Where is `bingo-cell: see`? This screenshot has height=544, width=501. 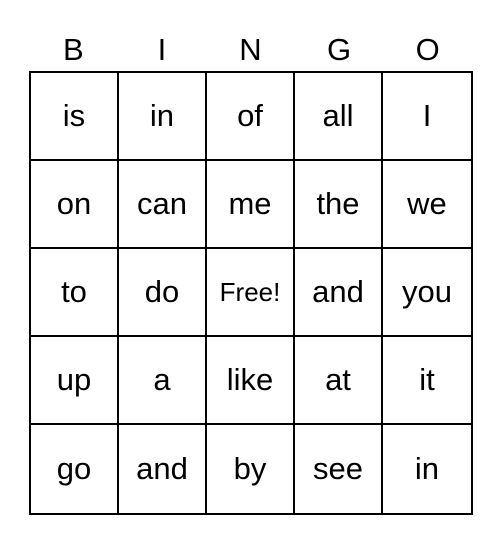
bingo-cell: see is located at coordinates (339, 469).